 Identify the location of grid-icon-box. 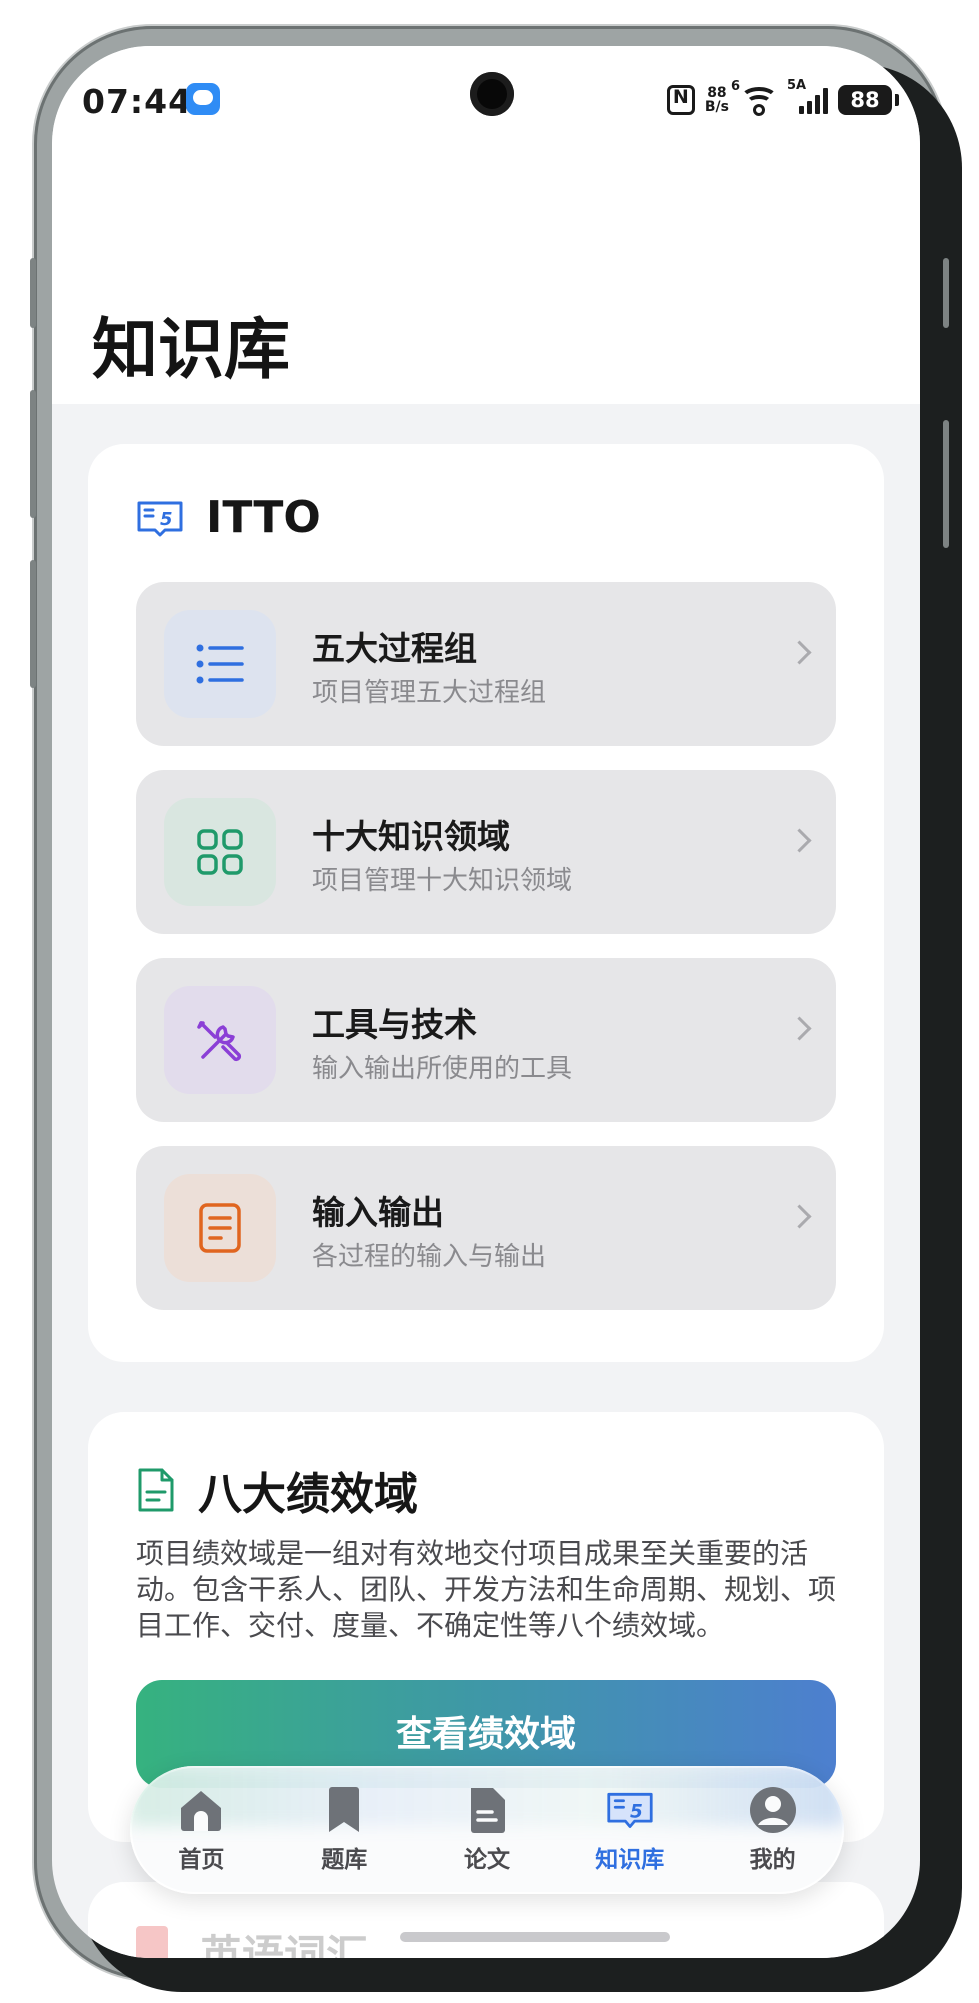
(220, 852).